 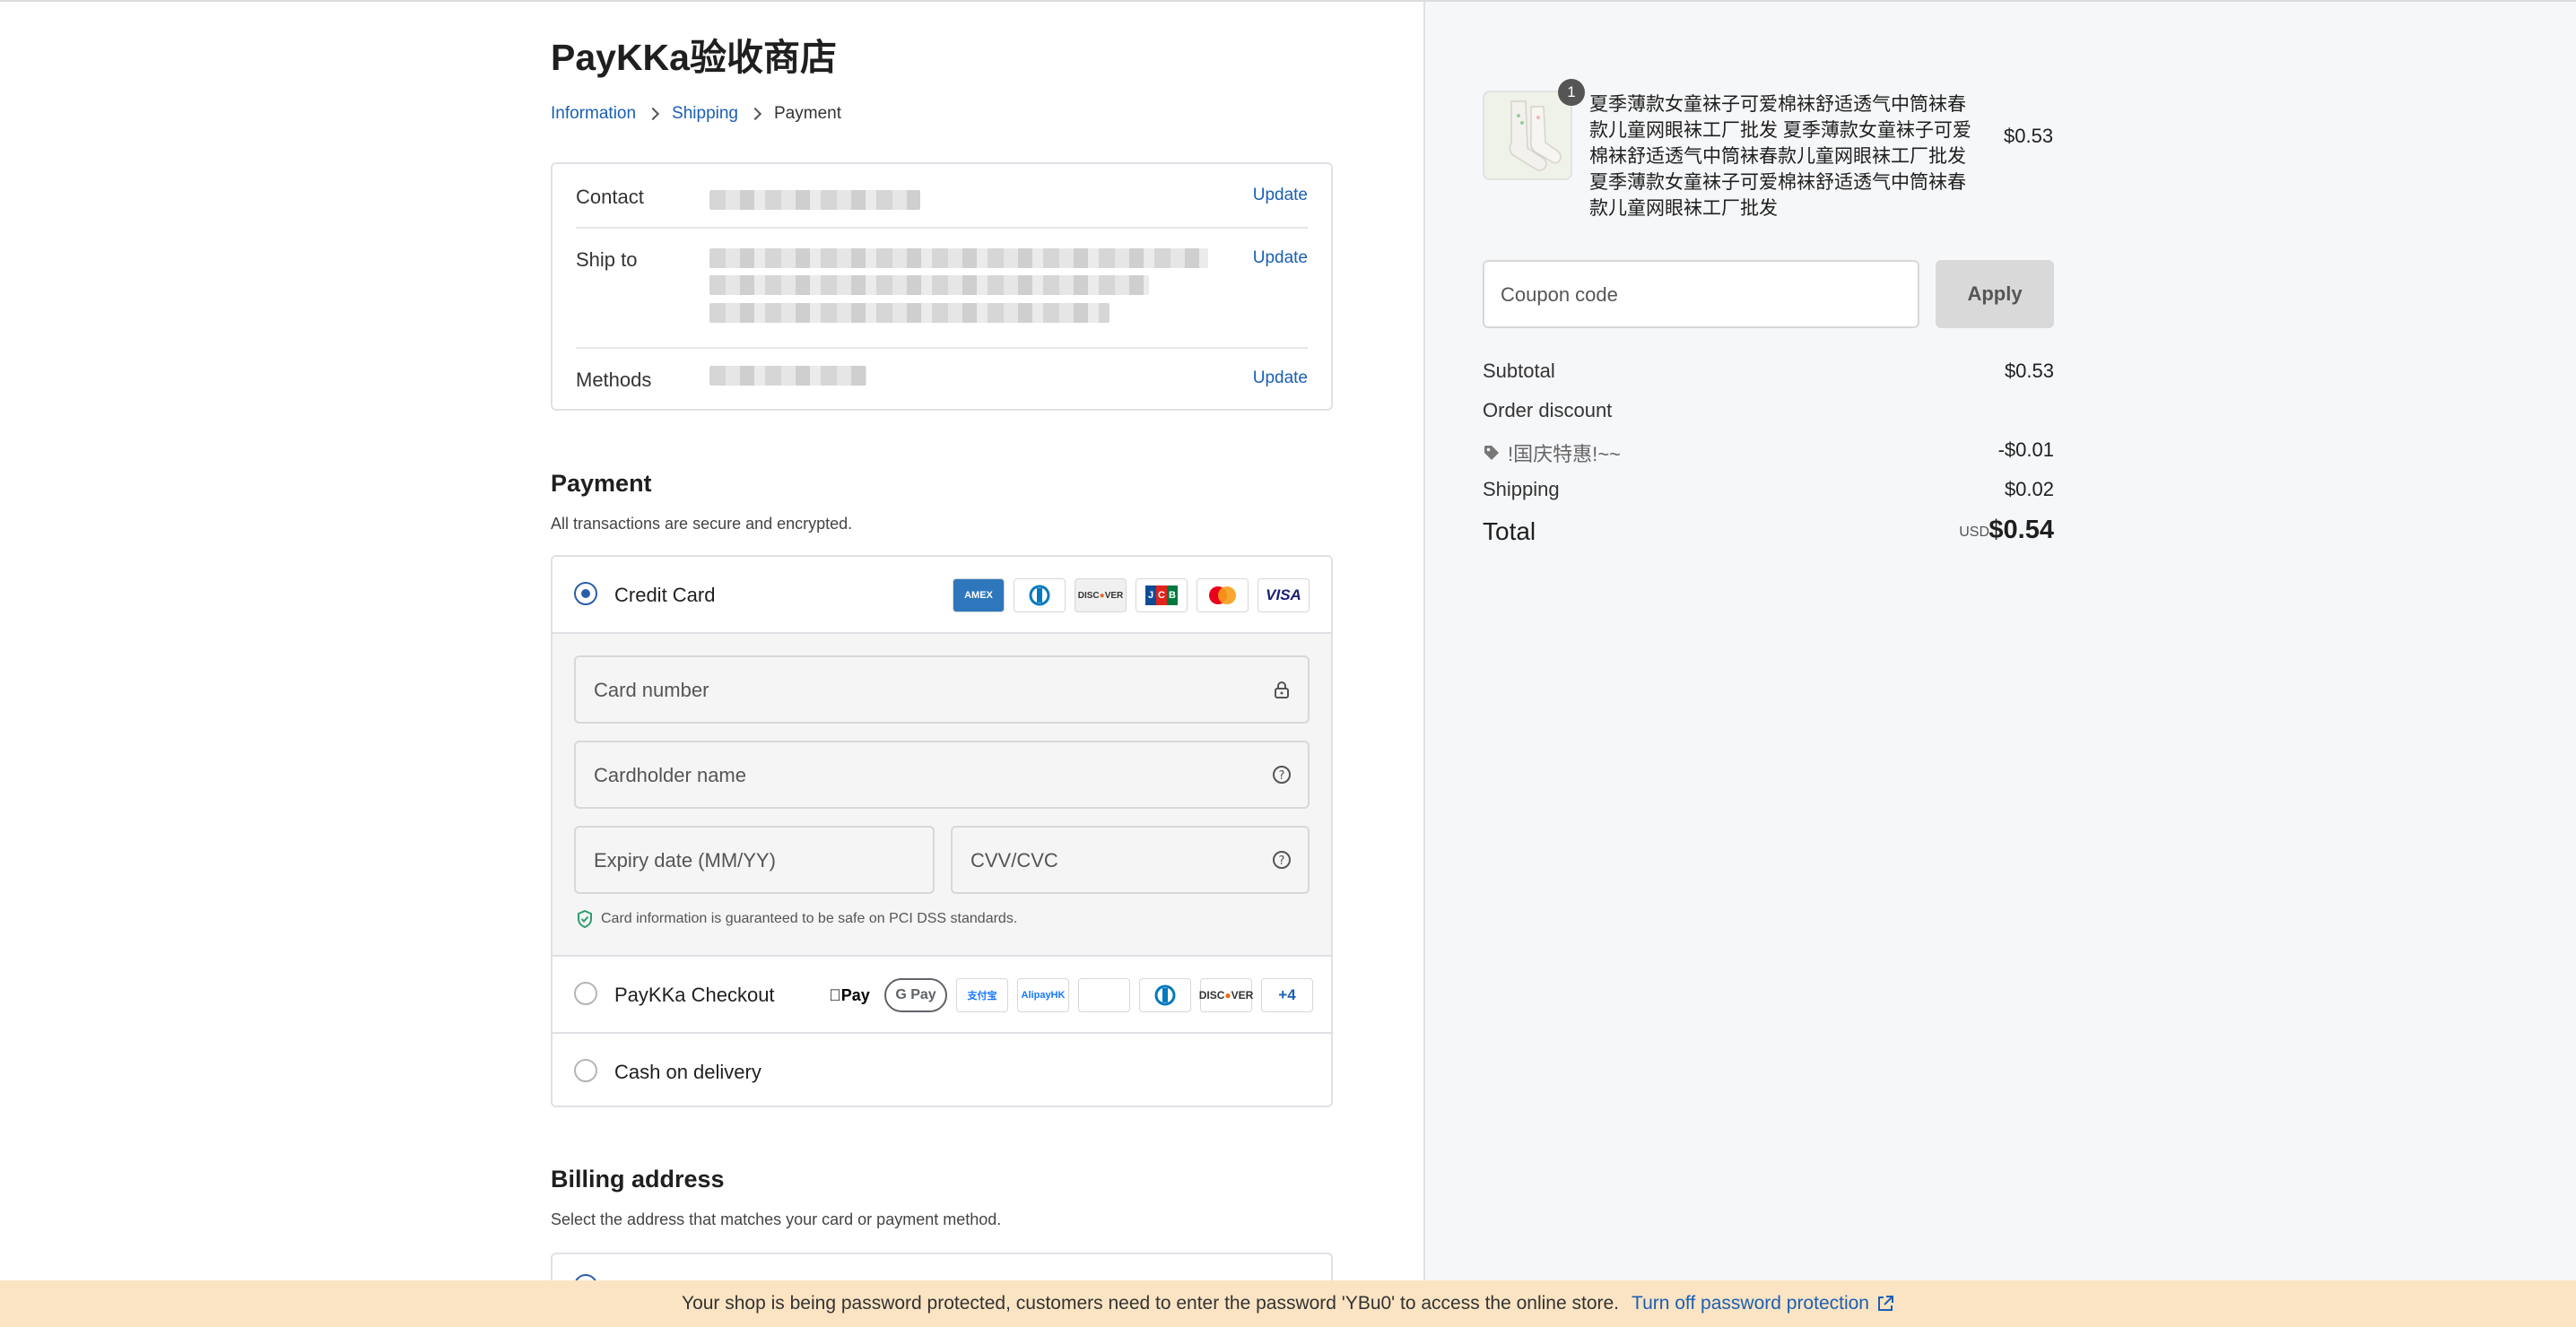 What do you see at coordinates (1768, 489) in the screenshot?
I see `shipping-row: Shipping $0.02` at bounding box center [1768, 489].